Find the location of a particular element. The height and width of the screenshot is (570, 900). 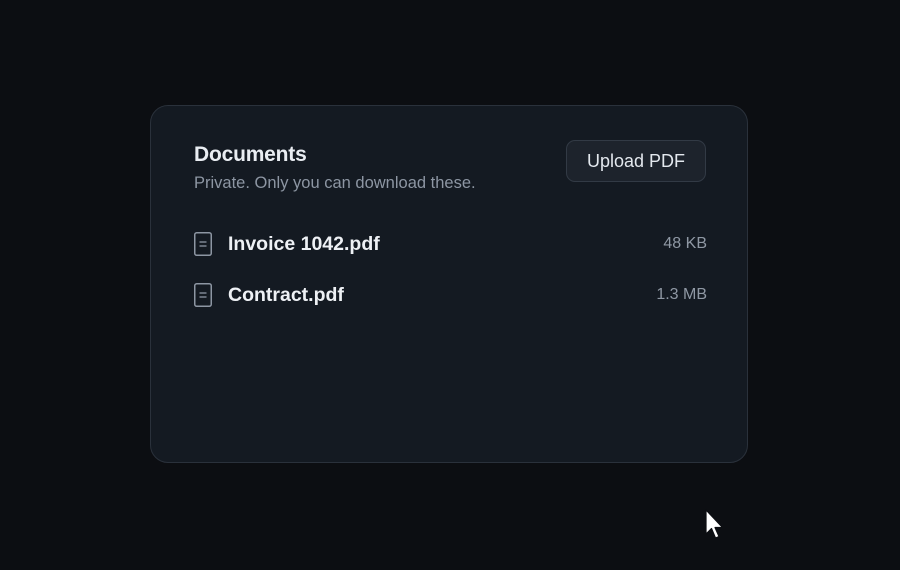

file-row: Contract.pdf 1.3 MB is located at coordinates (450, 295).